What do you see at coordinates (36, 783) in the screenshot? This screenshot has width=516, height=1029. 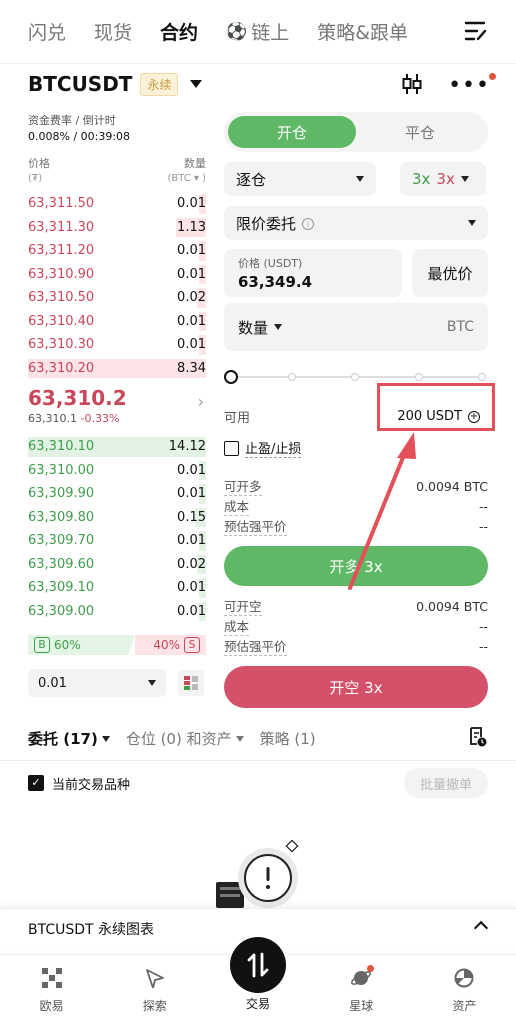 I see `current-symbol-checkbox: ✓` at bounding box center [36, 783].